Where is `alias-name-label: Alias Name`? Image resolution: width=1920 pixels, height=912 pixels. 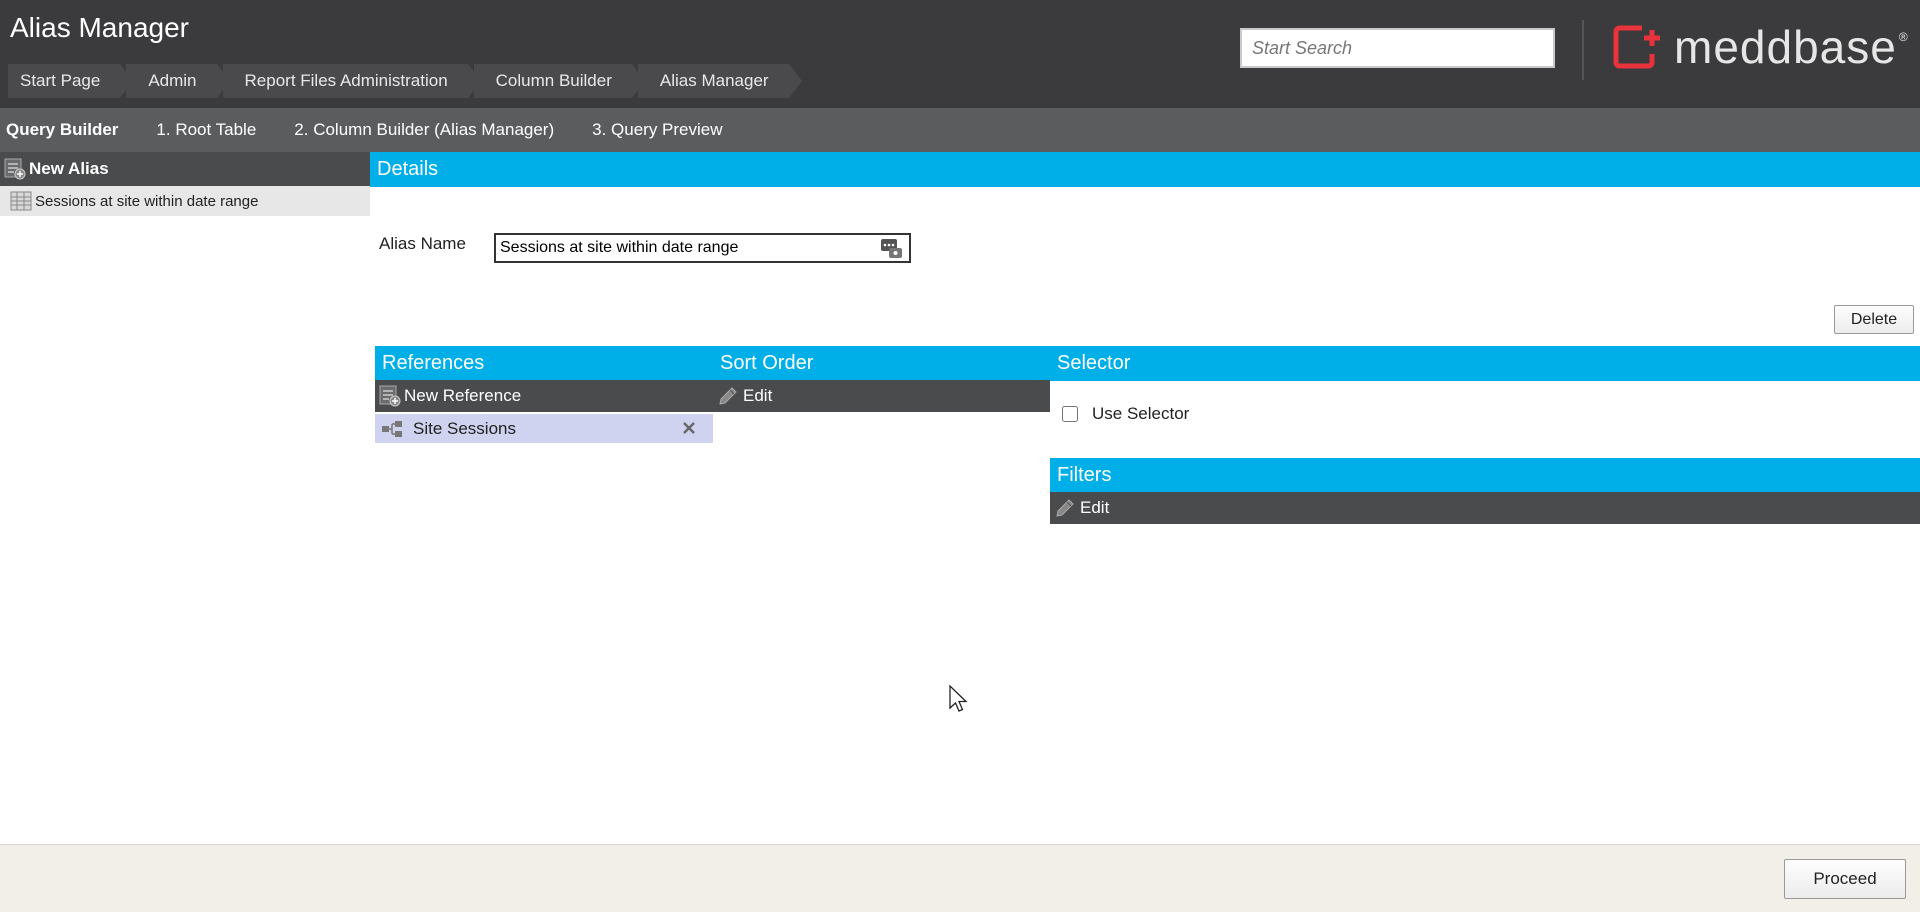 alias-name-label: Alias Name is located at coordinates (422, 243).